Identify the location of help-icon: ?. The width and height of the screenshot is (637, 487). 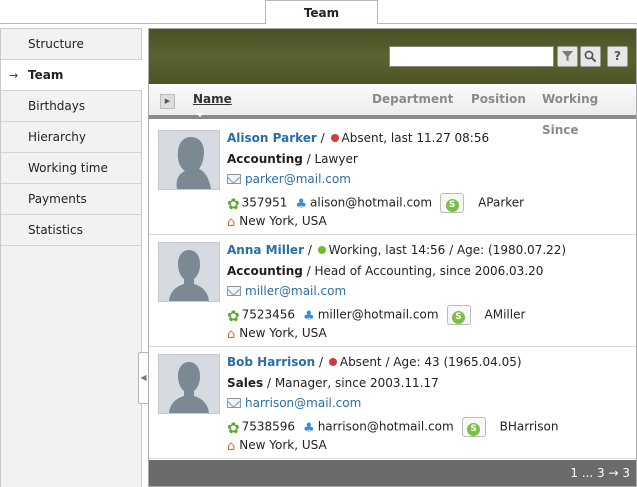
(617, 56).